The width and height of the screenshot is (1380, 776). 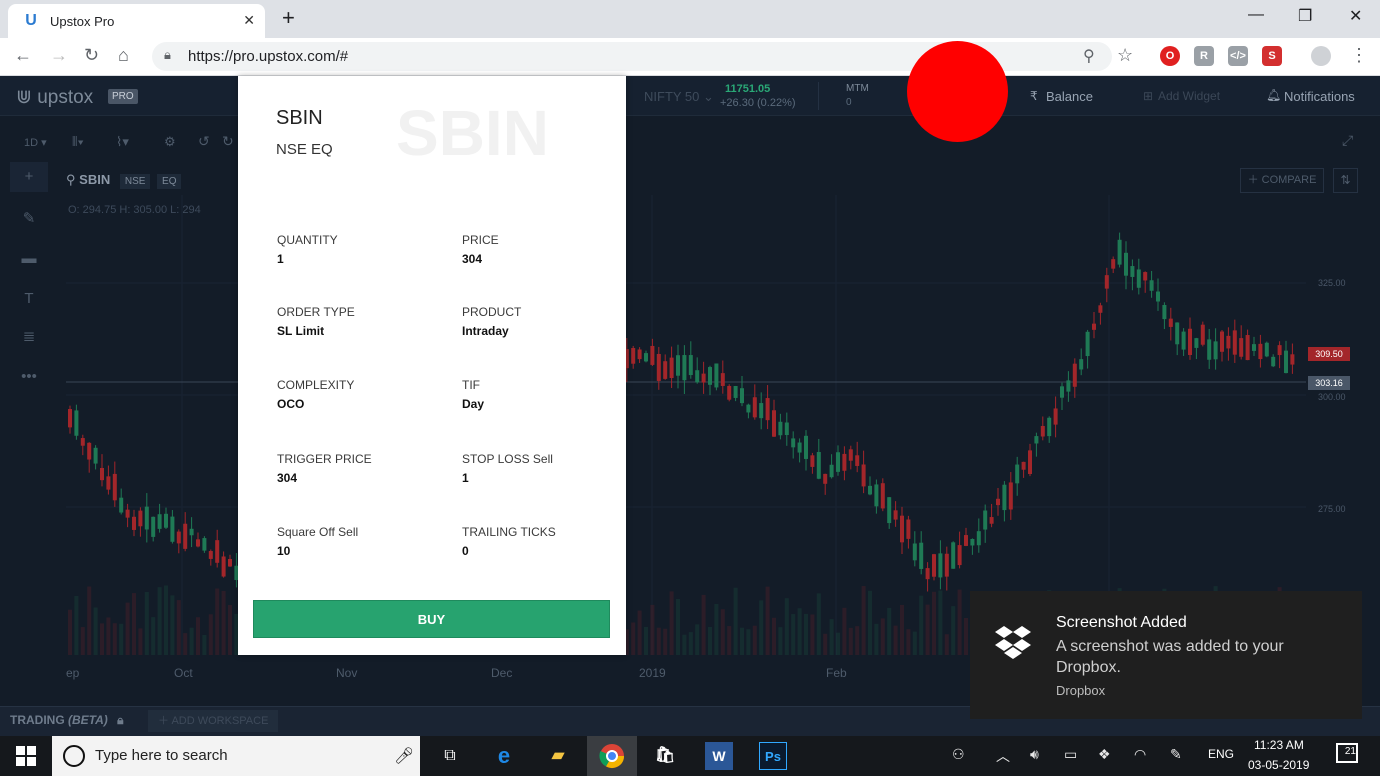 What do you see at coordinates (29, 219) in the screenshot?
I see `pencil-icon: ✎` at bounding box center [29, 219].